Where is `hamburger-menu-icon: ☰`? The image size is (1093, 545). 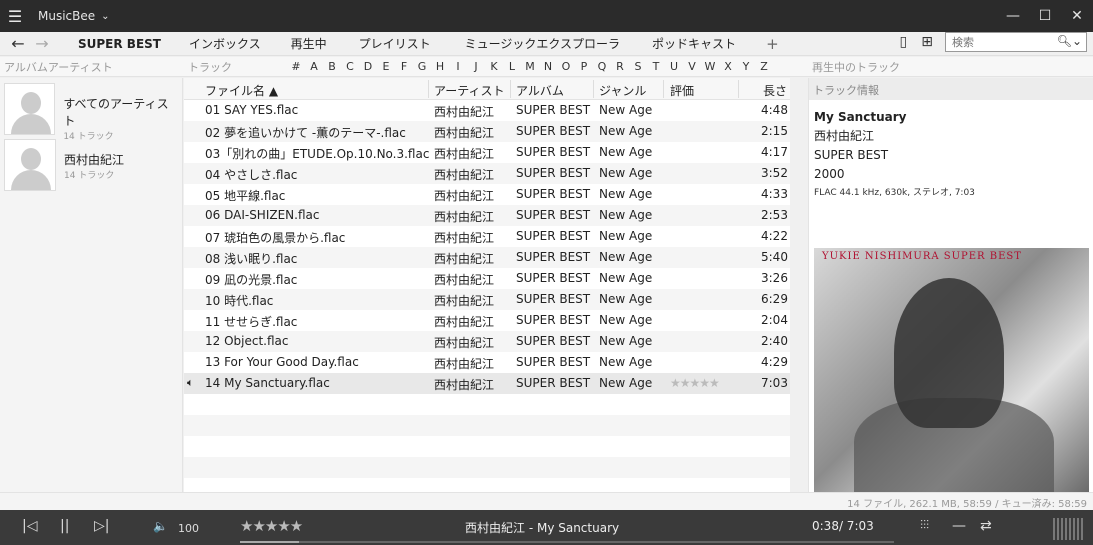
hamburger-menu-icon: ☰ is located at coordinates (15, 16).